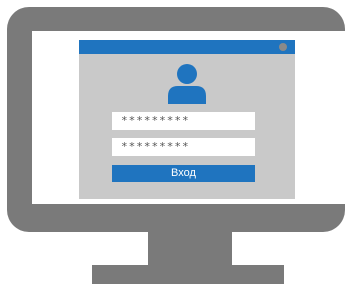 The image size is (345, 287). I want to click on window-dot-icon, so click(283, 47).